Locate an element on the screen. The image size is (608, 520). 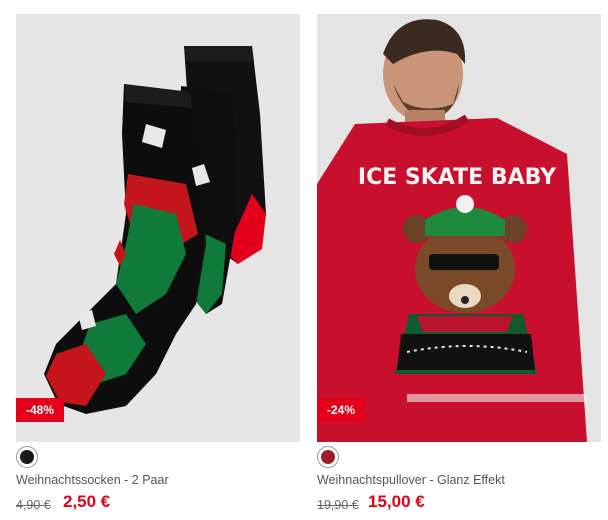
product-name: Weihnachtspullover - Glanz Effekt is located at coordinates (411, 480).